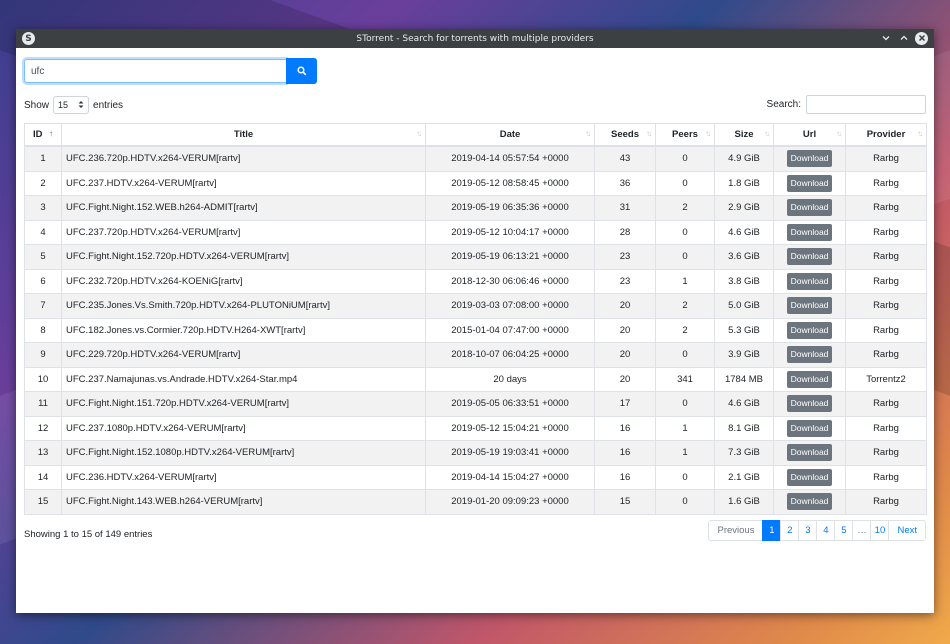  I want to click on cell-size: 7.3 GiB, so click(744, 453).